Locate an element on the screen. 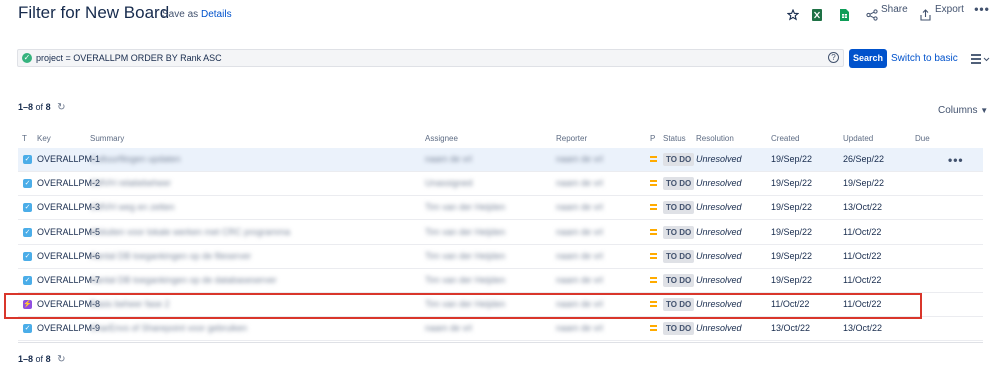 The height and width of the screenshot is (383, 999). list-view-menu-icon is located at coordinates (980, 59).